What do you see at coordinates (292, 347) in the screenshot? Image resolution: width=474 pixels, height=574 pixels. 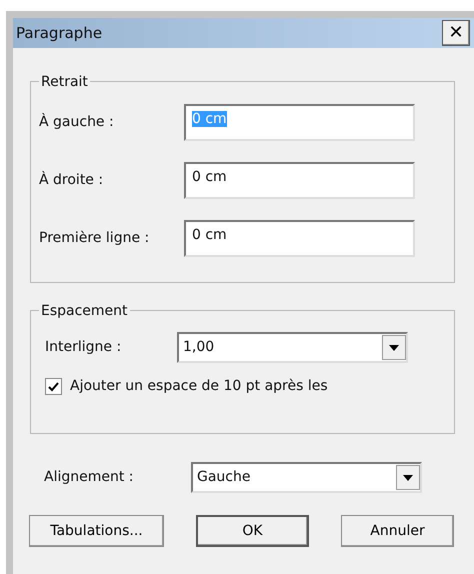 I see `dropdown: 1,00` at bounding box center [292, 347].